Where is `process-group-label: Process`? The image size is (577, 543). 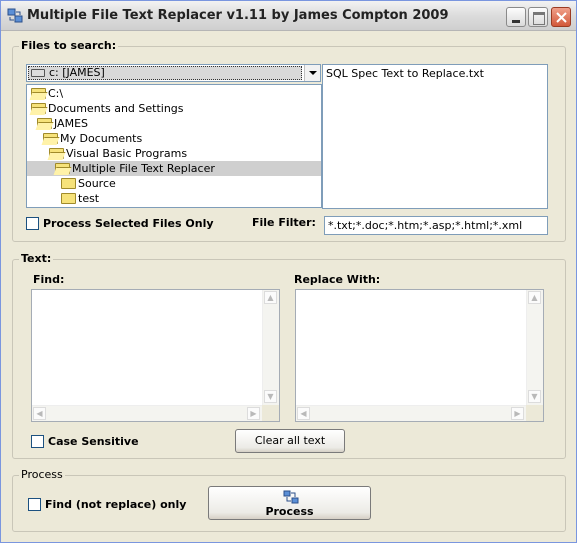
process-group-label: Process is located at coordinates (42, 474).